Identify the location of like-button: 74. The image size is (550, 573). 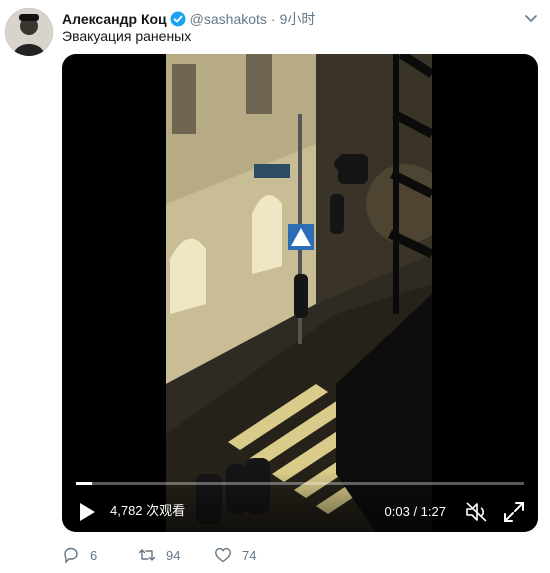
(252, 555).